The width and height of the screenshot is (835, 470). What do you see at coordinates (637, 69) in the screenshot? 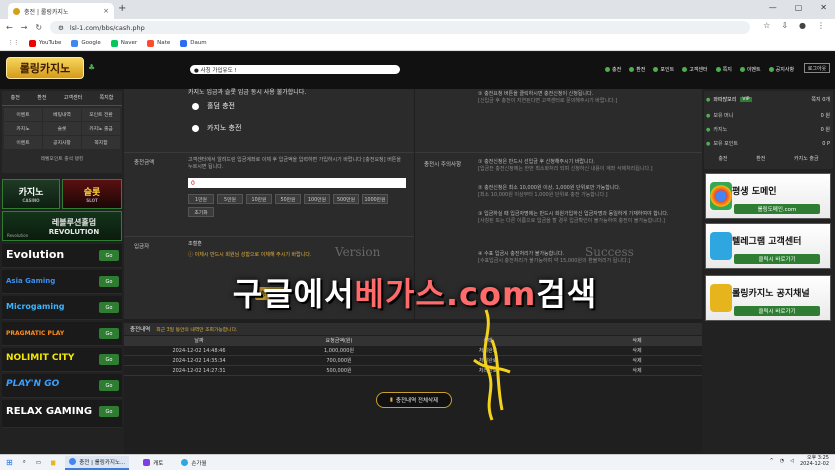
I see `top-nav-withdraw: 환전` at bounding box center [637, 69].